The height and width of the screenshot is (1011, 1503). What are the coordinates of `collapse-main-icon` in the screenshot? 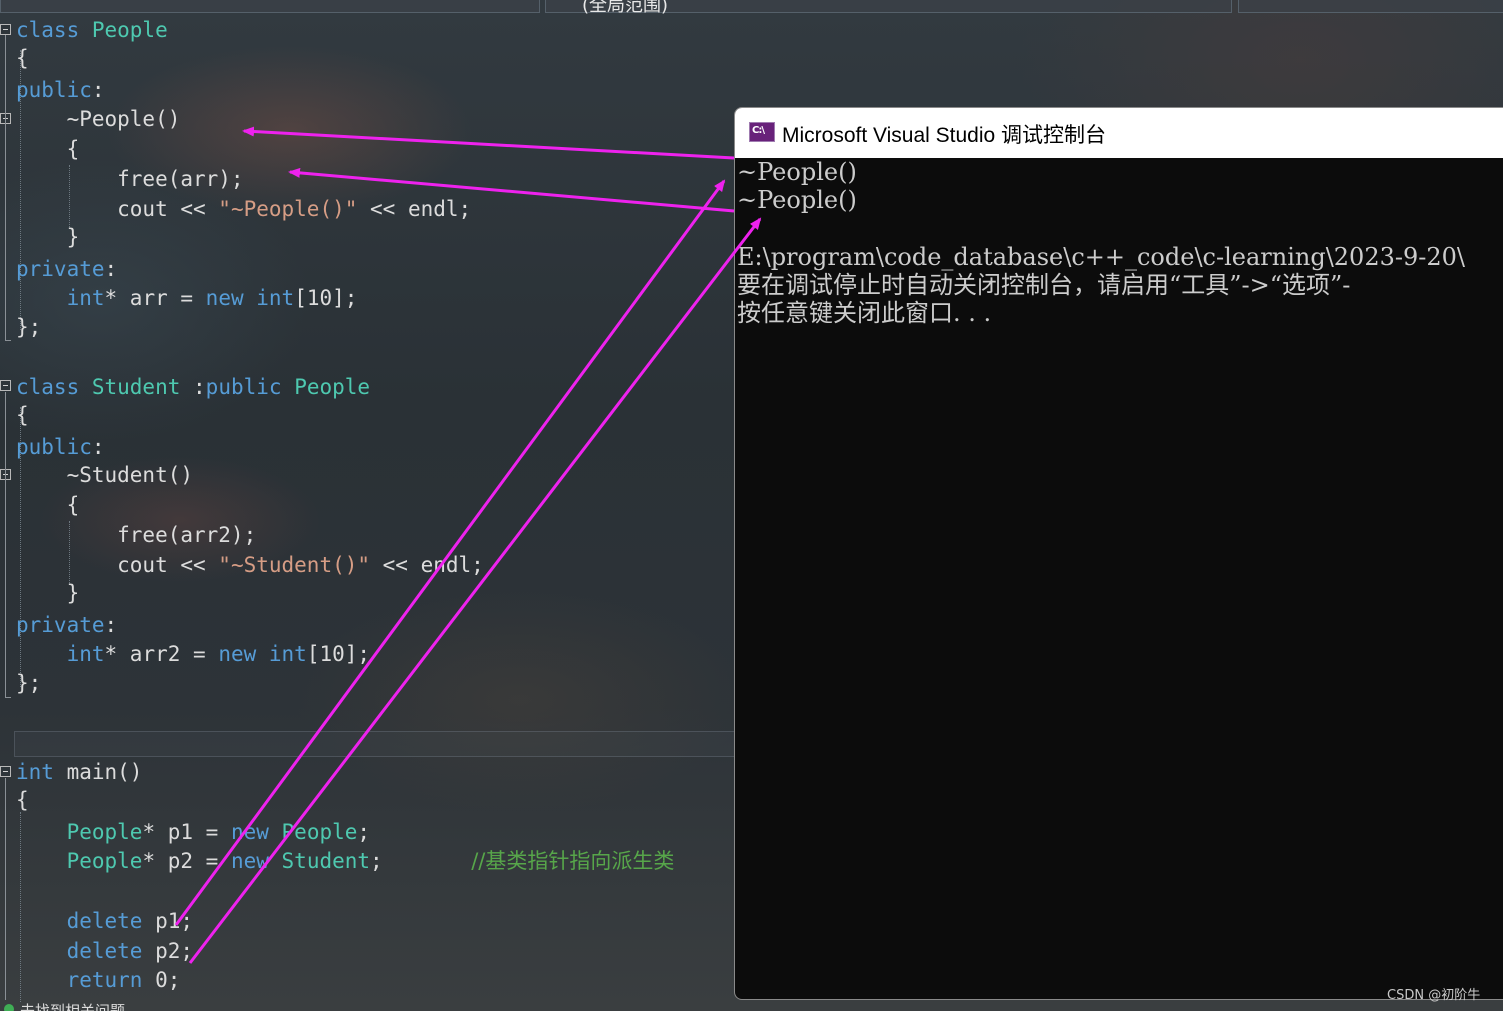 It's located at (5, 771).